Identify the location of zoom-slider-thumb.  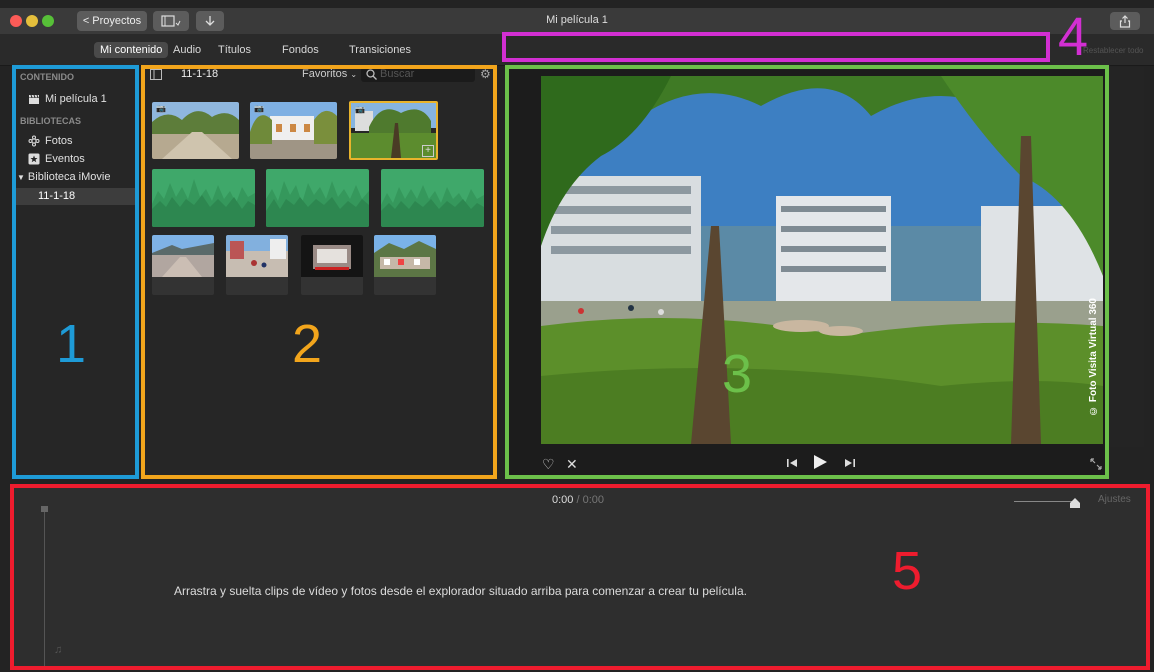
(1075, 504).